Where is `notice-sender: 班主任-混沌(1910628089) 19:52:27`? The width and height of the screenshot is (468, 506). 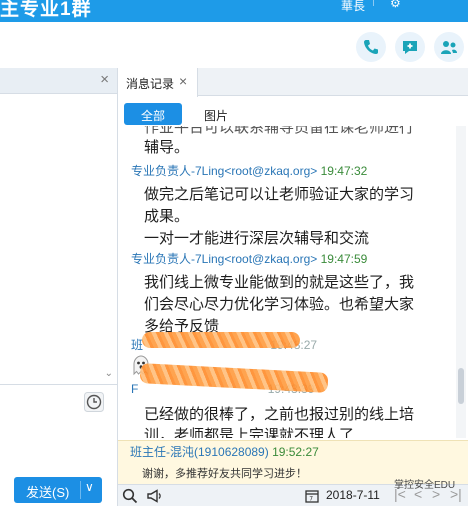
notice-sender: 班主任-混沌(1910628089) 19:52:27 is located at coordinates (224, 451).